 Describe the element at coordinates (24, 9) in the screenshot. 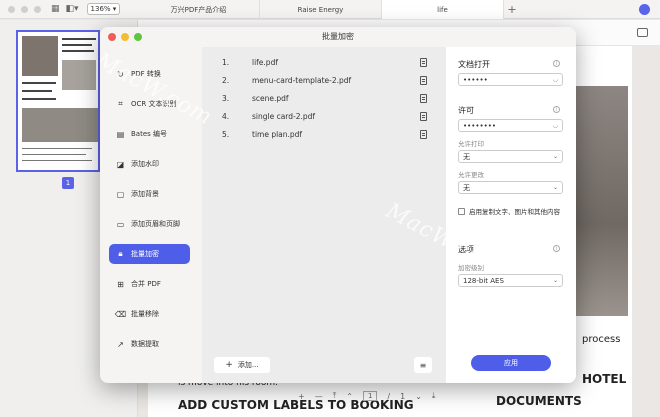

I see `window-minimize-button` at that location.